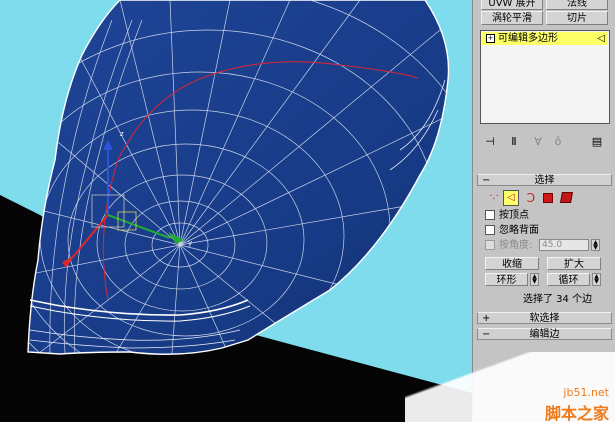 The height and width of the screenshot is (422, 615). I want to click on show-end-result-icon: Ⅱ, so click(514, 142).